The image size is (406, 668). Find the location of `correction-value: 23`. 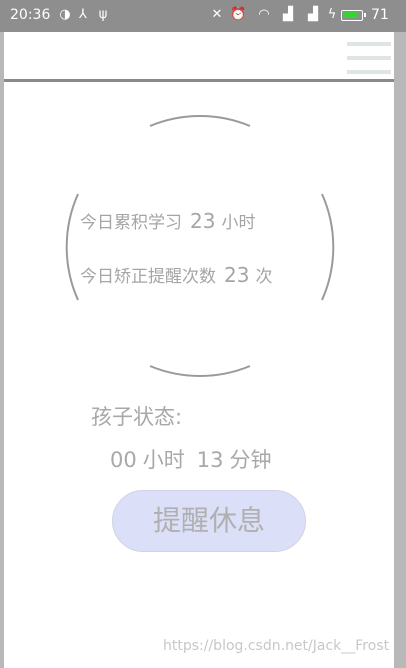

correction-value: 23 is located at coordinates (237, 275).